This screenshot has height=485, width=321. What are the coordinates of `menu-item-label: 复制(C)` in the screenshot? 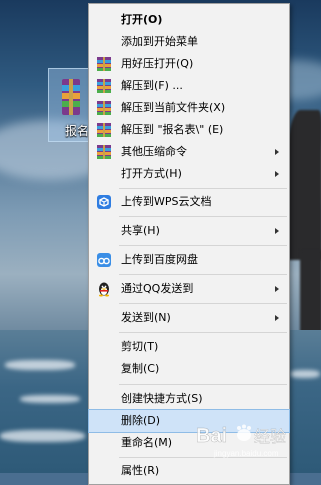 It's located at (140, 368).